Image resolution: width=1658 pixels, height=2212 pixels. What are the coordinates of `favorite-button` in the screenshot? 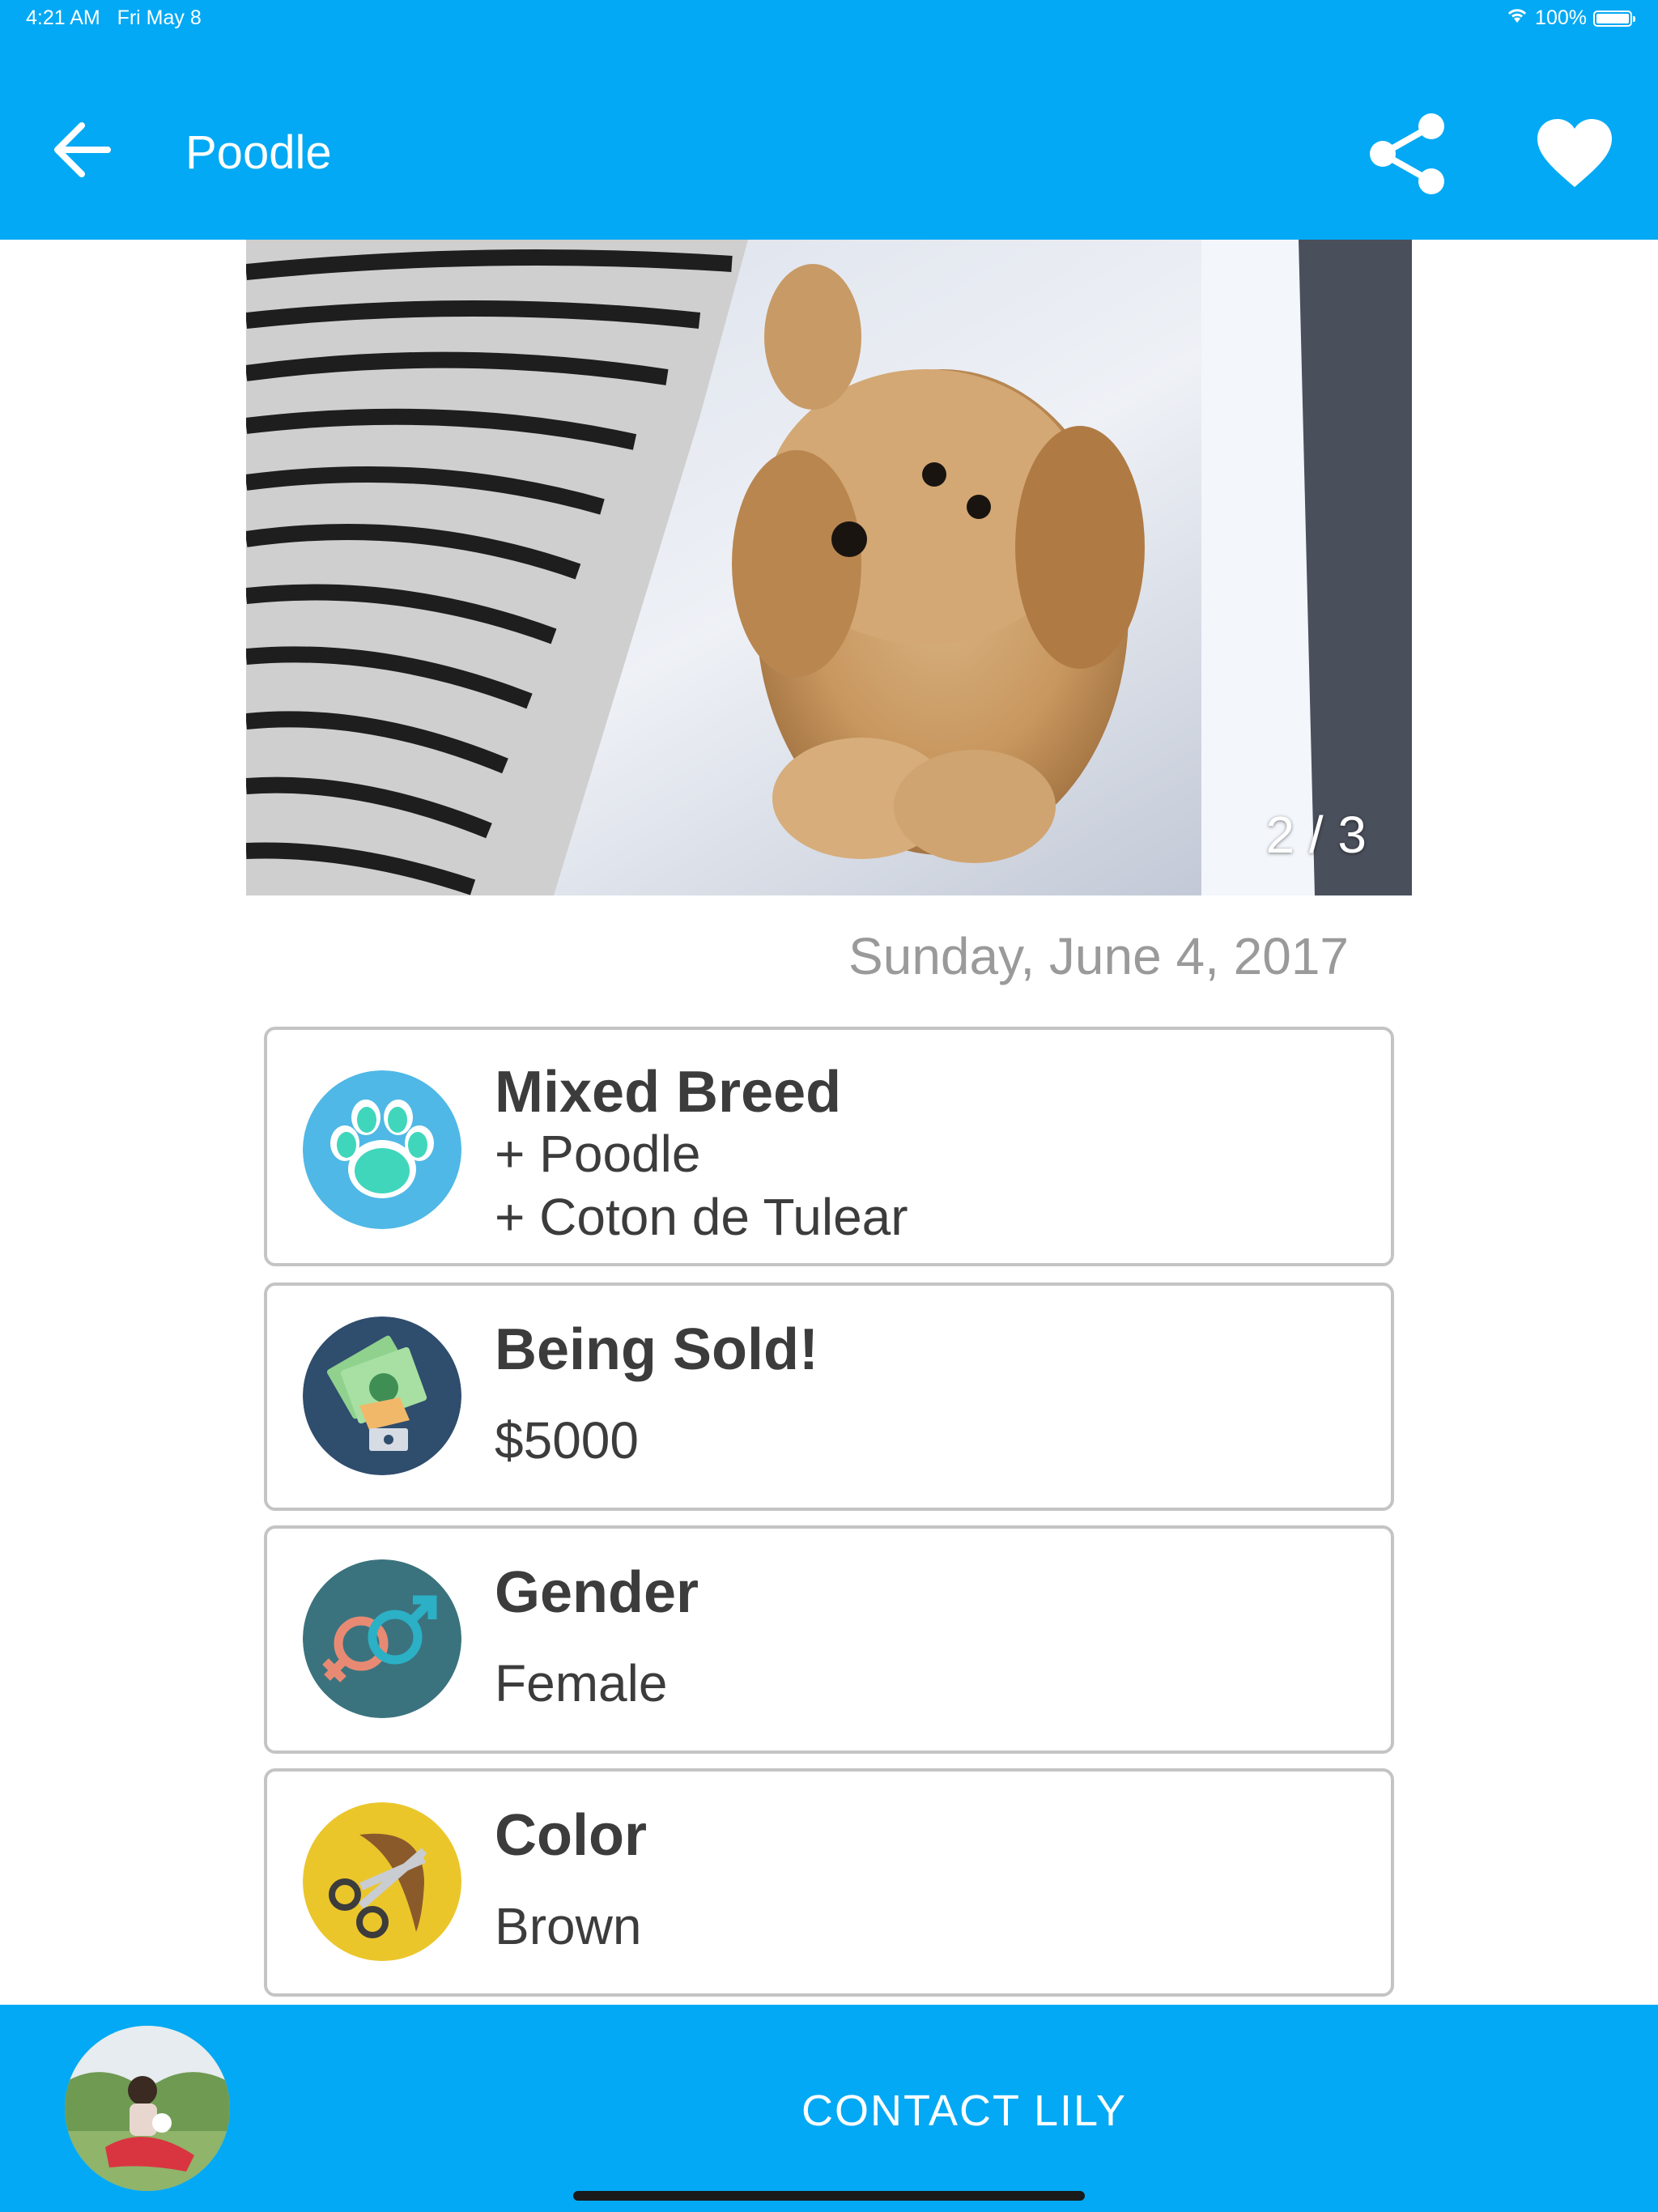 It's located at (1575, 154).